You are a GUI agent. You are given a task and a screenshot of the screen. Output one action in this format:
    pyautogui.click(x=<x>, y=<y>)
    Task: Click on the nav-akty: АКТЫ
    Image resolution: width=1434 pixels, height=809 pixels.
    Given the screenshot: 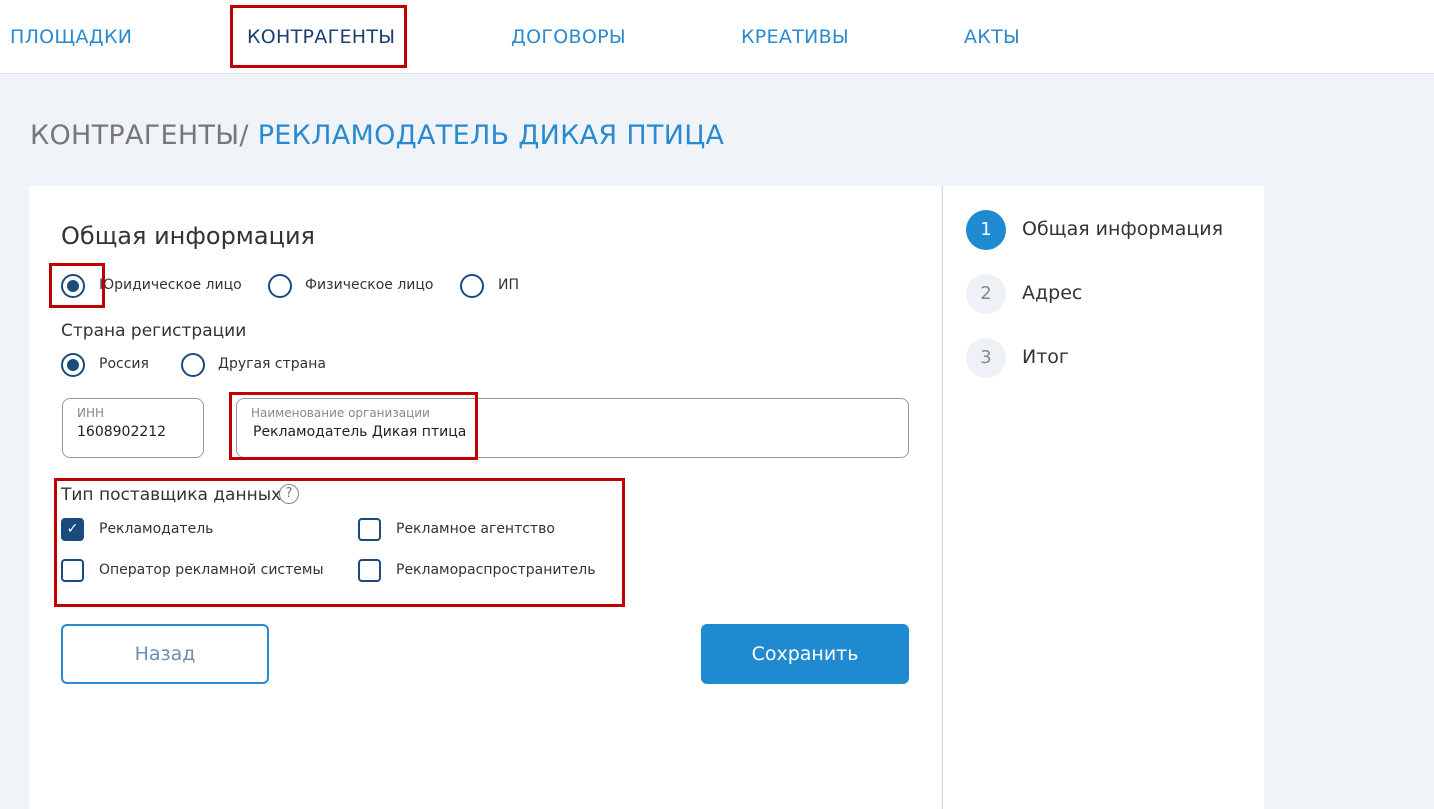 What is the action you would take?
    pyautogui.click(x=992, y=37)
    